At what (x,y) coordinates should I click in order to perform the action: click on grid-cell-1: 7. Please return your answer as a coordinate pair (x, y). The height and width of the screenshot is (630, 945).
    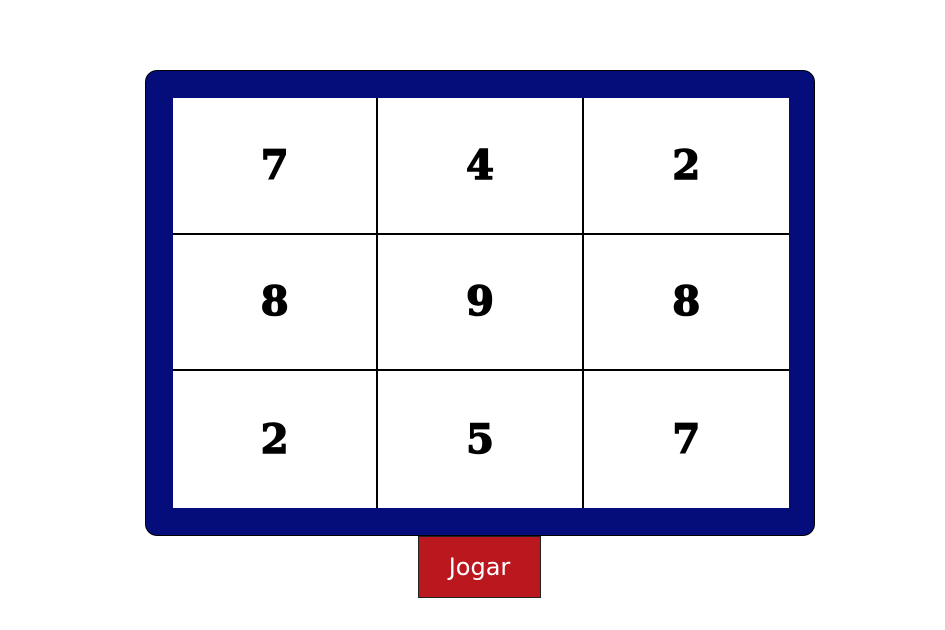
    Looking at the image, I should click on (276, 166).